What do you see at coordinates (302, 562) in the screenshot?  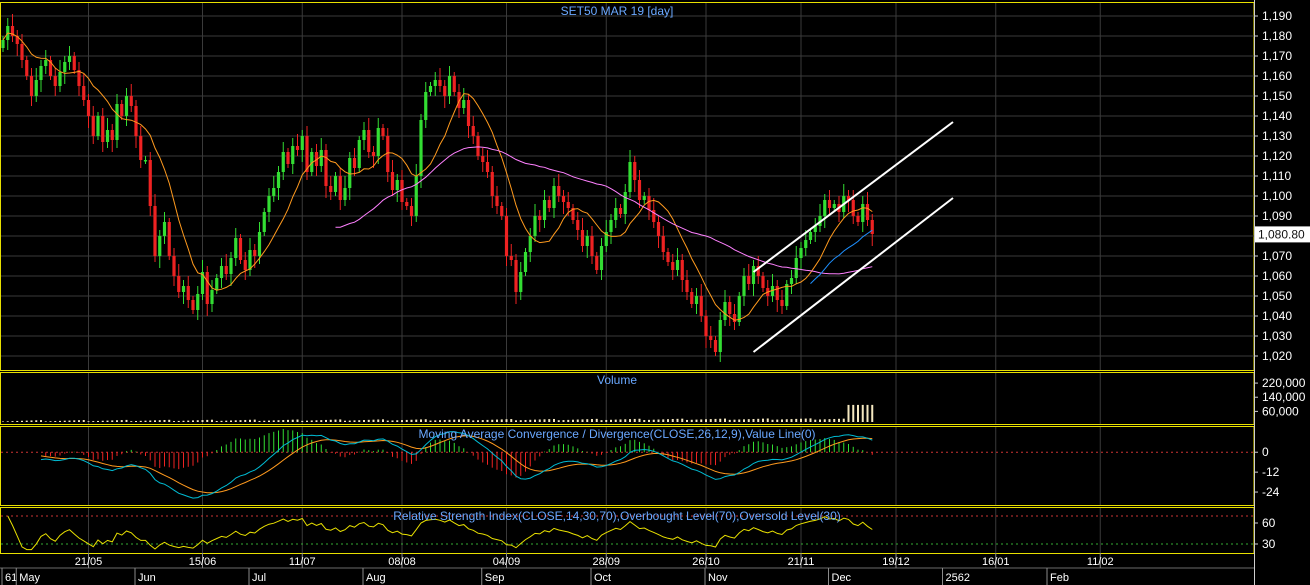 I see `x-date-label: 11/07` at bounding box center [302, 562].